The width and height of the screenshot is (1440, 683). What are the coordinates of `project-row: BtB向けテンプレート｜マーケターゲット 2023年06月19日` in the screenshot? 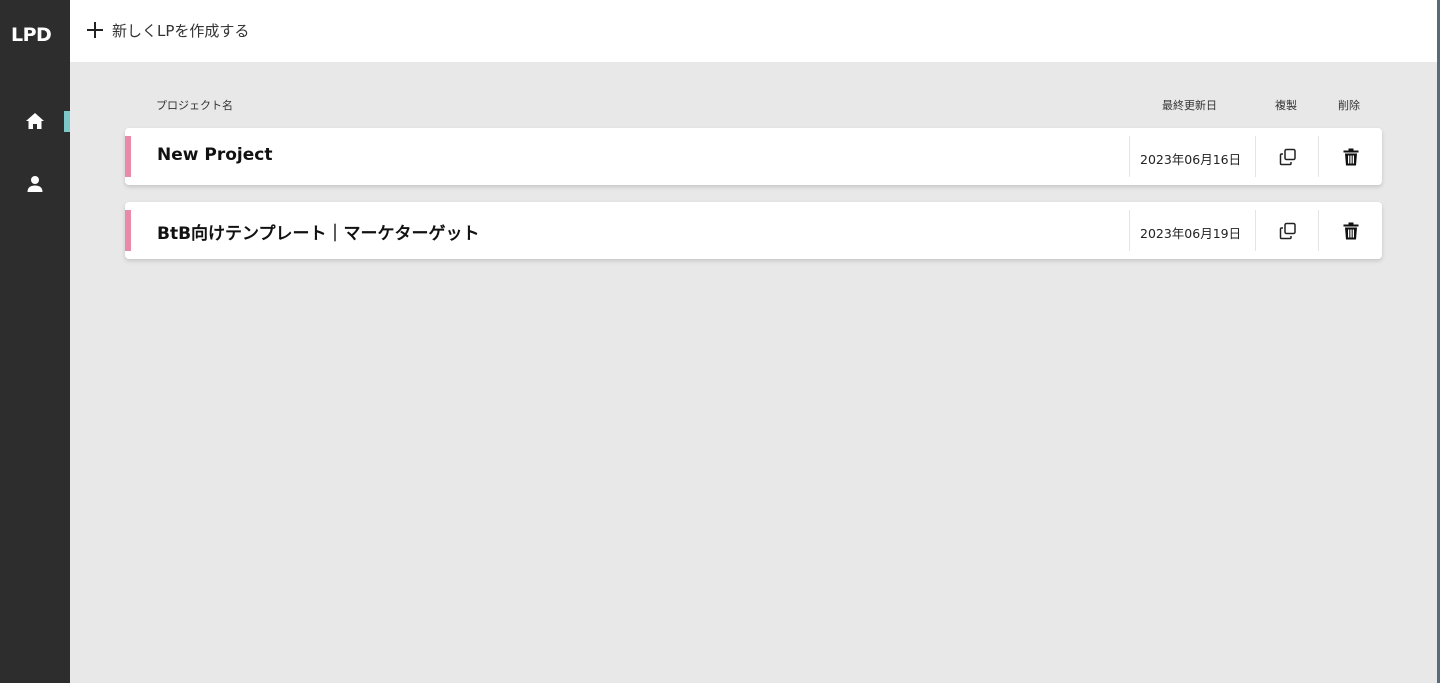 It's located at (753, 230).